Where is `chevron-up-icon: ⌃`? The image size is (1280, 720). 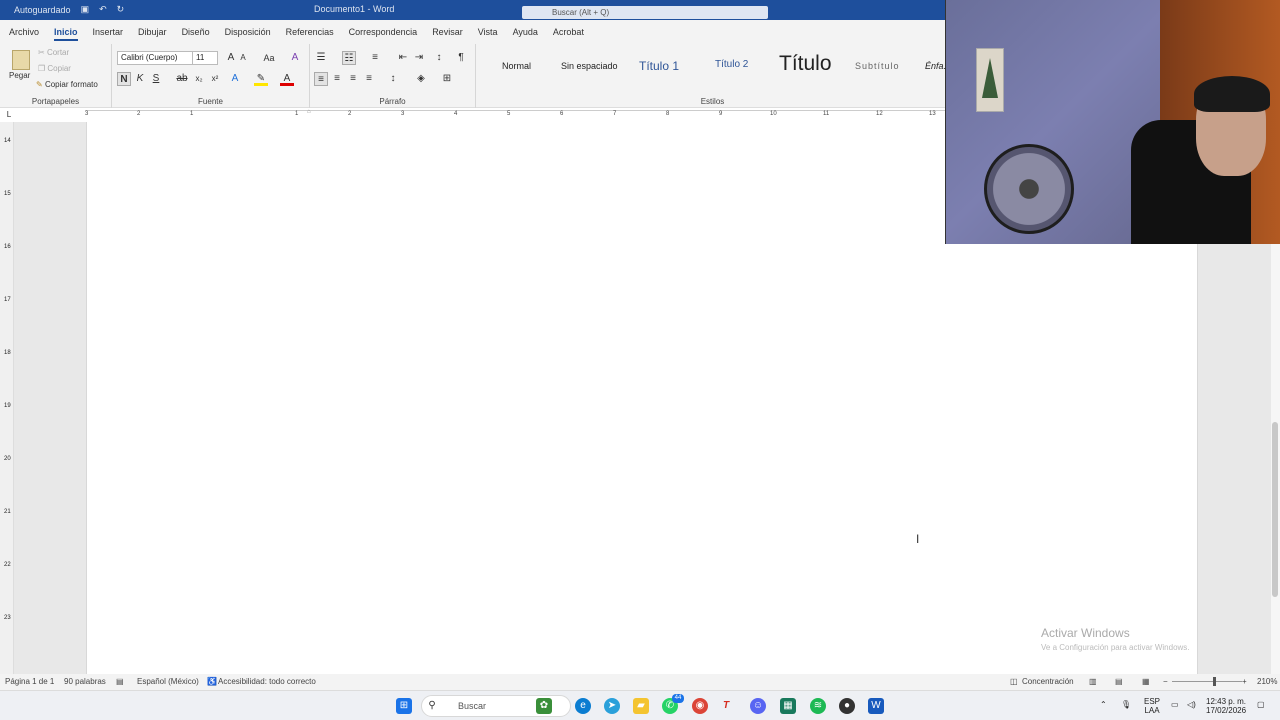 chevron-up-icon: ⌃ is located at coordinates (1103, 704).